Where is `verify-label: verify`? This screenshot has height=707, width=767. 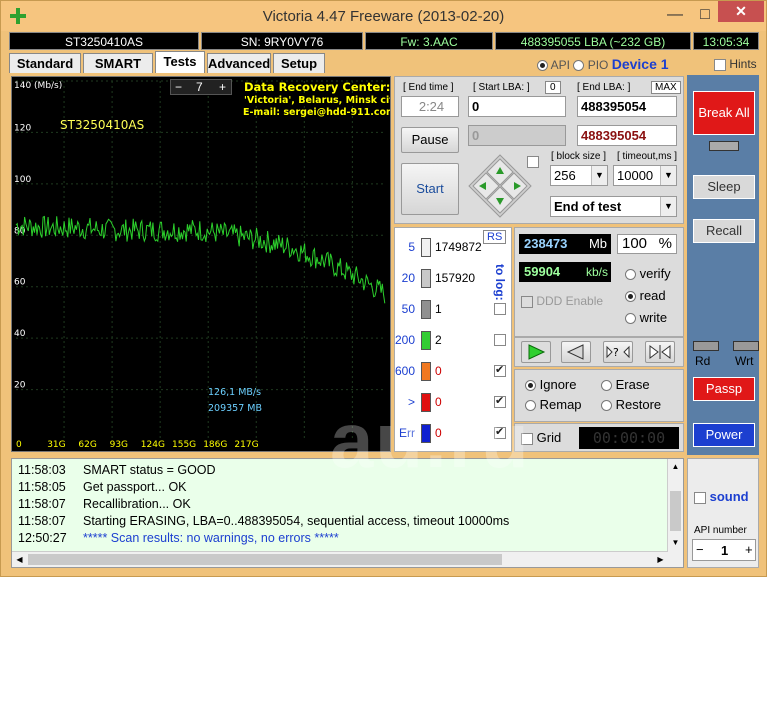
verify-label: verify is located at coordinates (655, 273).